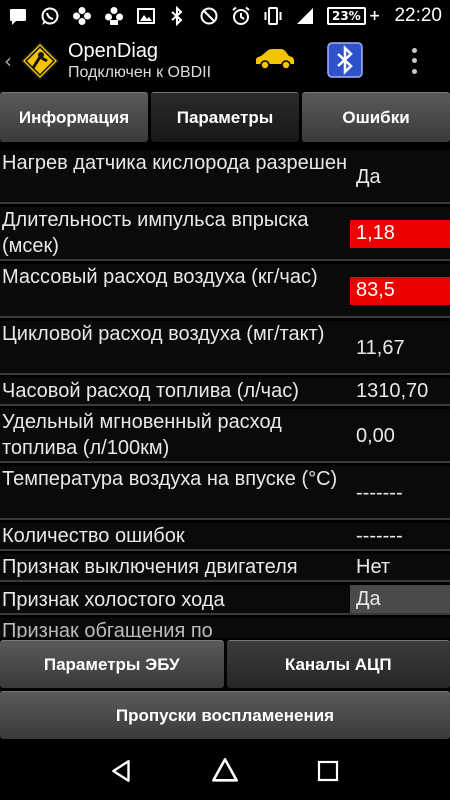 The height and width of the screenshot is (800, 450). What do you see at coordinates (376, 117) in the screenshot?
I see `tab-errors: Ошибки` at bounding box center [376, 117].